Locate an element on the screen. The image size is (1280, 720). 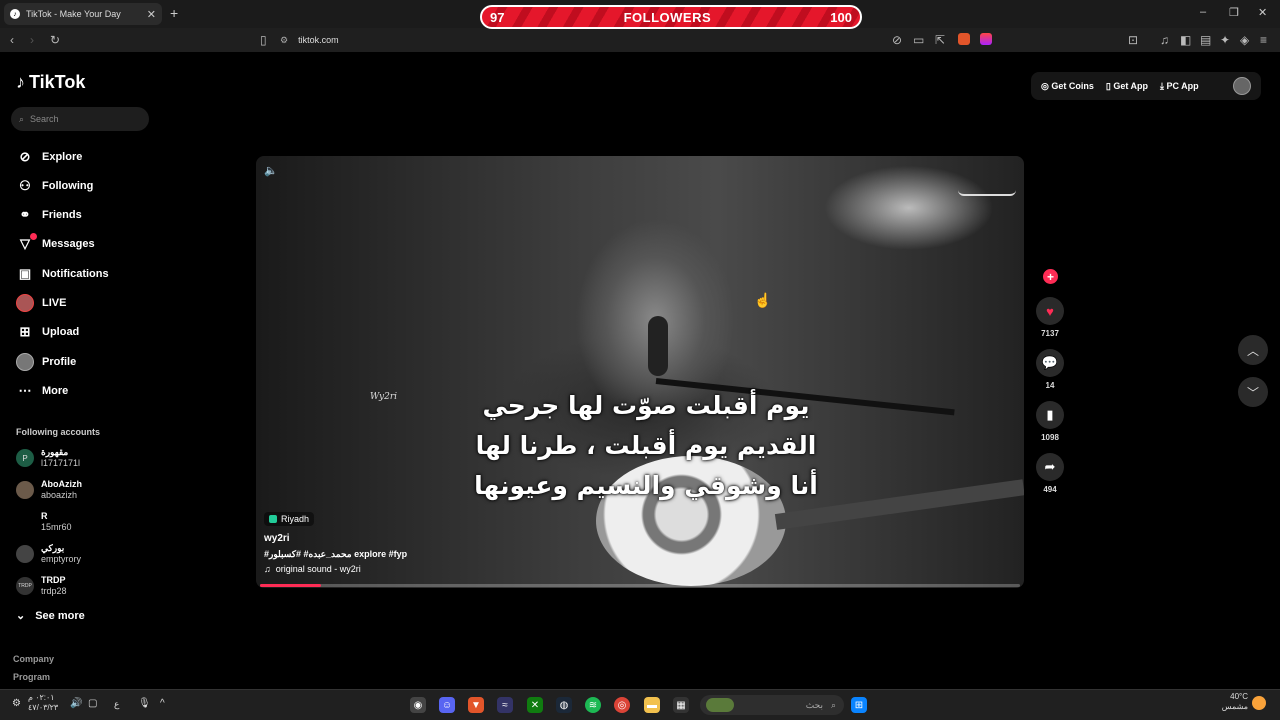
get-coins-label: Get Coins is located at coordinates (1072, 85).